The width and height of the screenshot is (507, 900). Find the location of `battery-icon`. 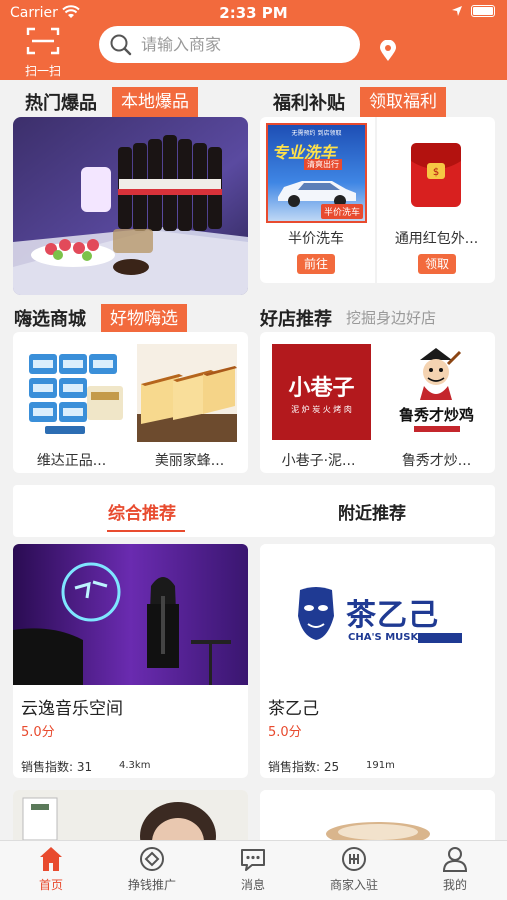

battery-icon is located at coordinates (483, 11).